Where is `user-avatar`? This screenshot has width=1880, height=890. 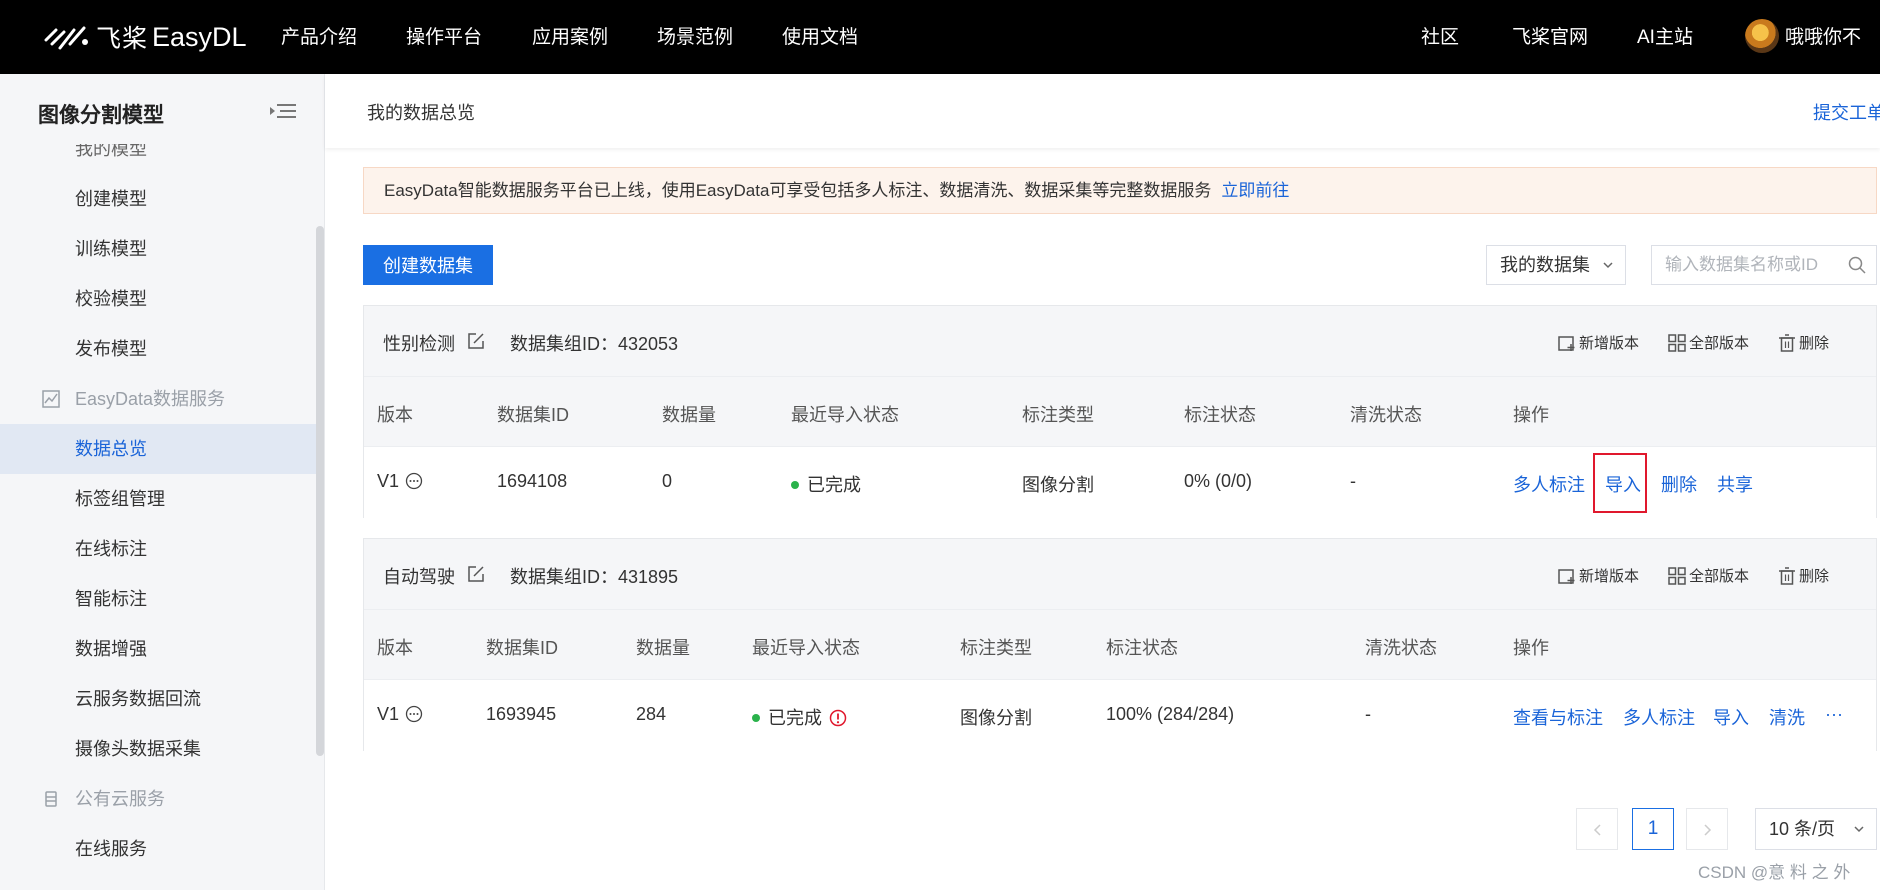 user-avatar is located at coordinates (1762, 36).